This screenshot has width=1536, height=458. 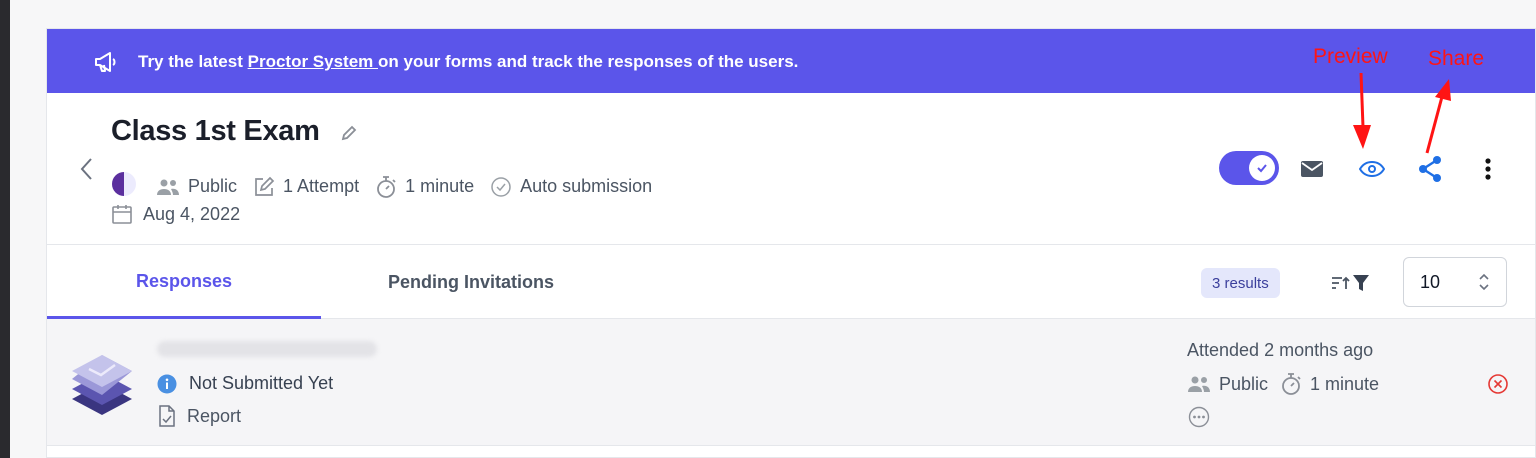 I want to click on sort-filter-button, so click(x=1351, y=283).